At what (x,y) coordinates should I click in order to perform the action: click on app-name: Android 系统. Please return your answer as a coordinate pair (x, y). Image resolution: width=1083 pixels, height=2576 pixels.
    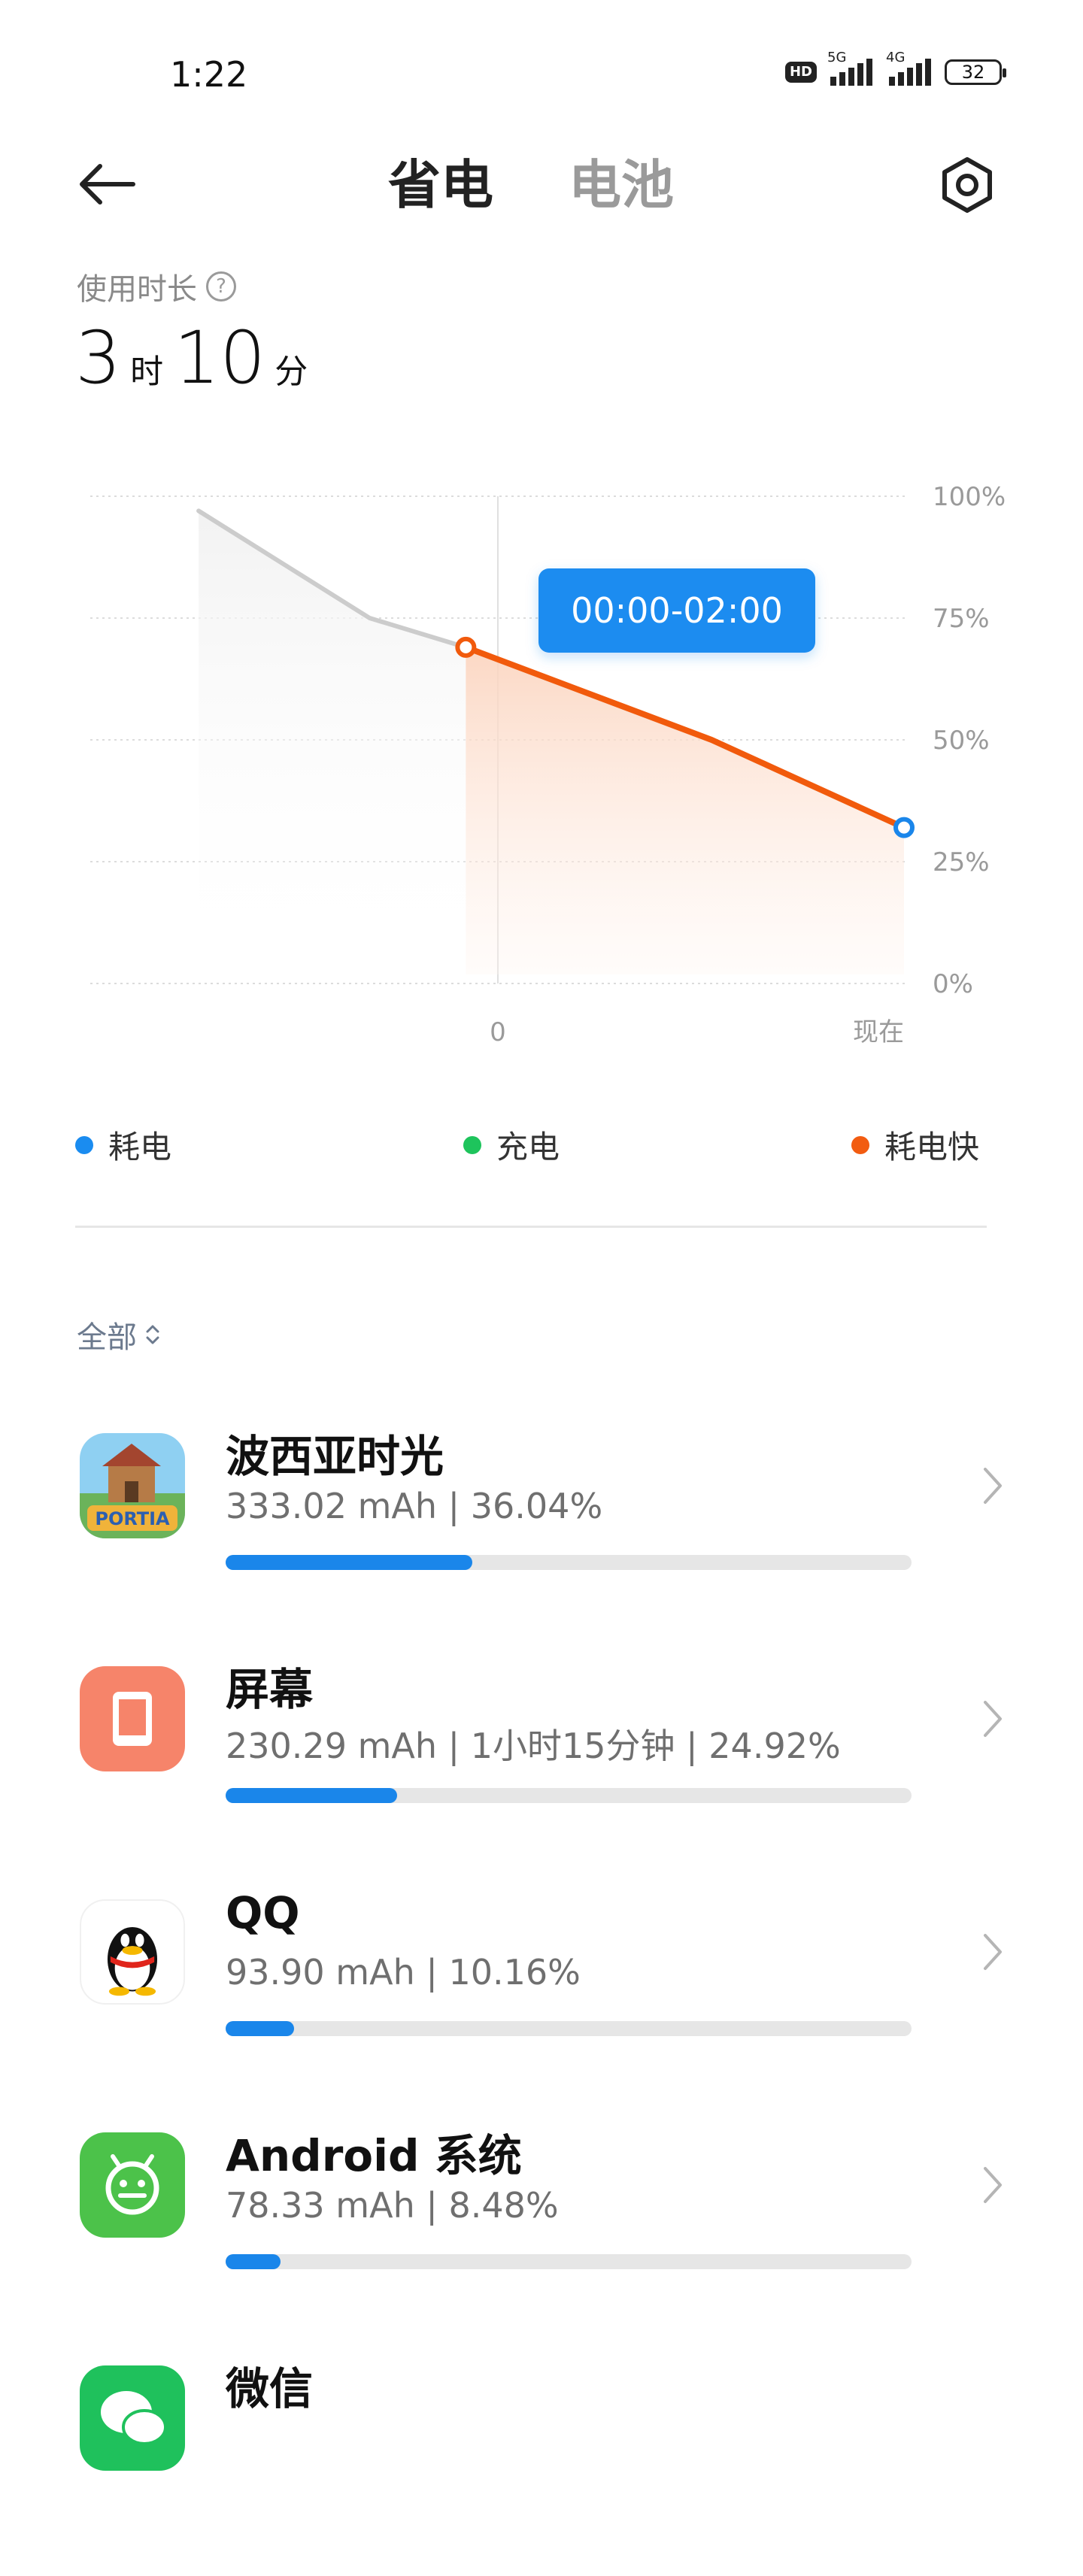
    Looking at the image, I should click on (374, 2155).